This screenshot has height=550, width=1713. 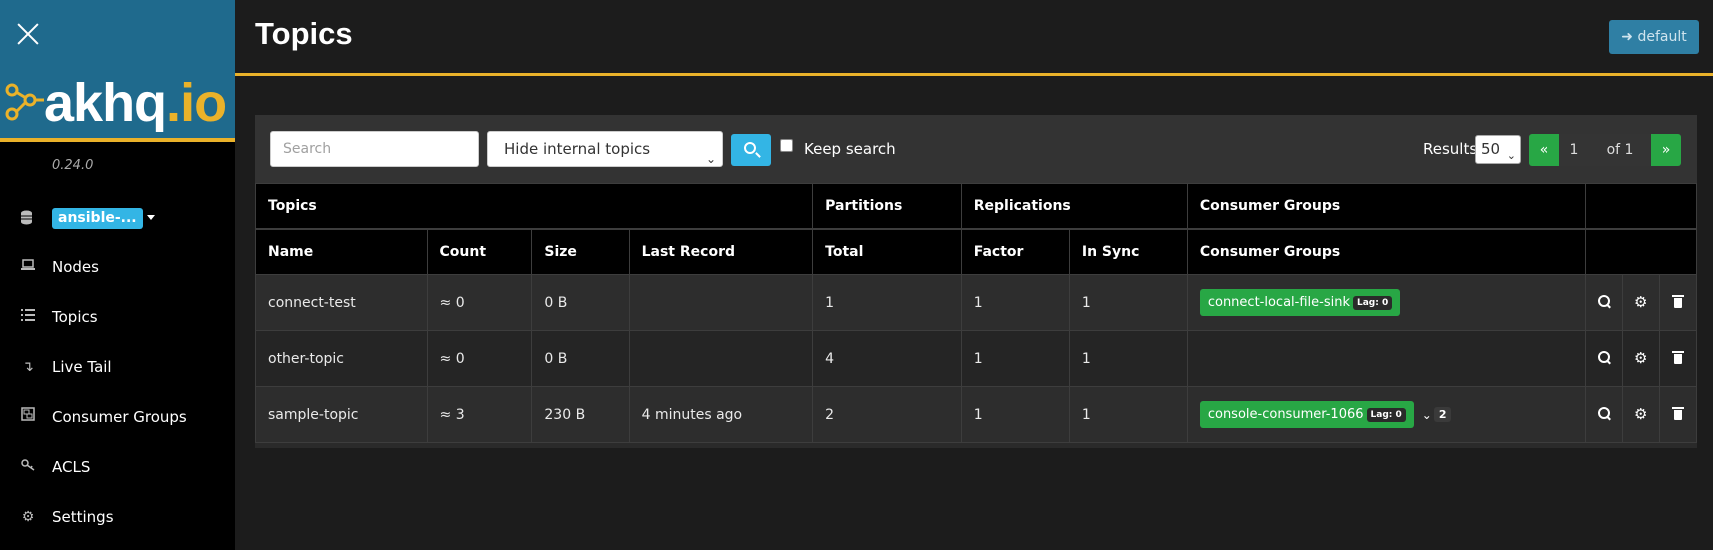 What do you see at coordinates (341, 414) in the screenshot?
I see `cell-name: sample-topic` at bounding box center [341, 414].